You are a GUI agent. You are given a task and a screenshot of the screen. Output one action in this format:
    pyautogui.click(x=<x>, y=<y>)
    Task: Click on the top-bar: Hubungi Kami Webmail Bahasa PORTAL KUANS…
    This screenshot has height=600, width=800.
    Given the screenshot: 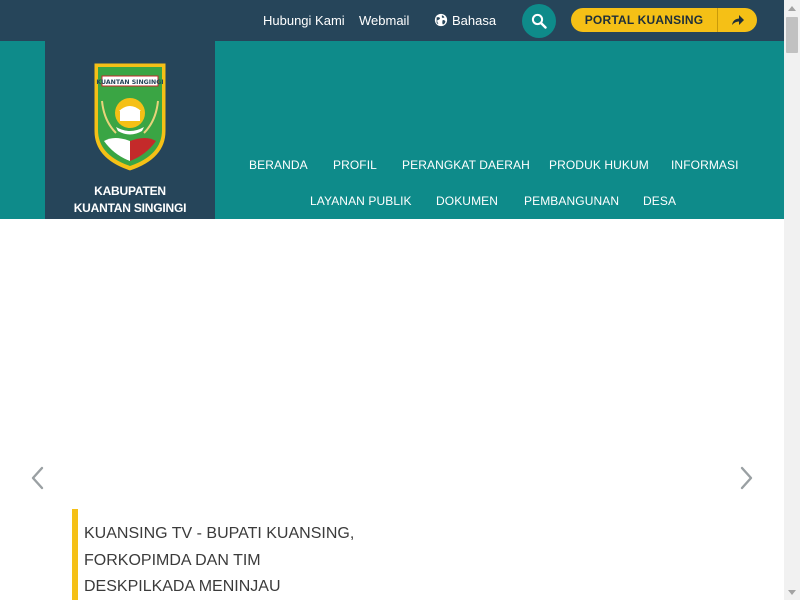 What is the action you would take?
    pyautogui.click(x=392, y=20)
    